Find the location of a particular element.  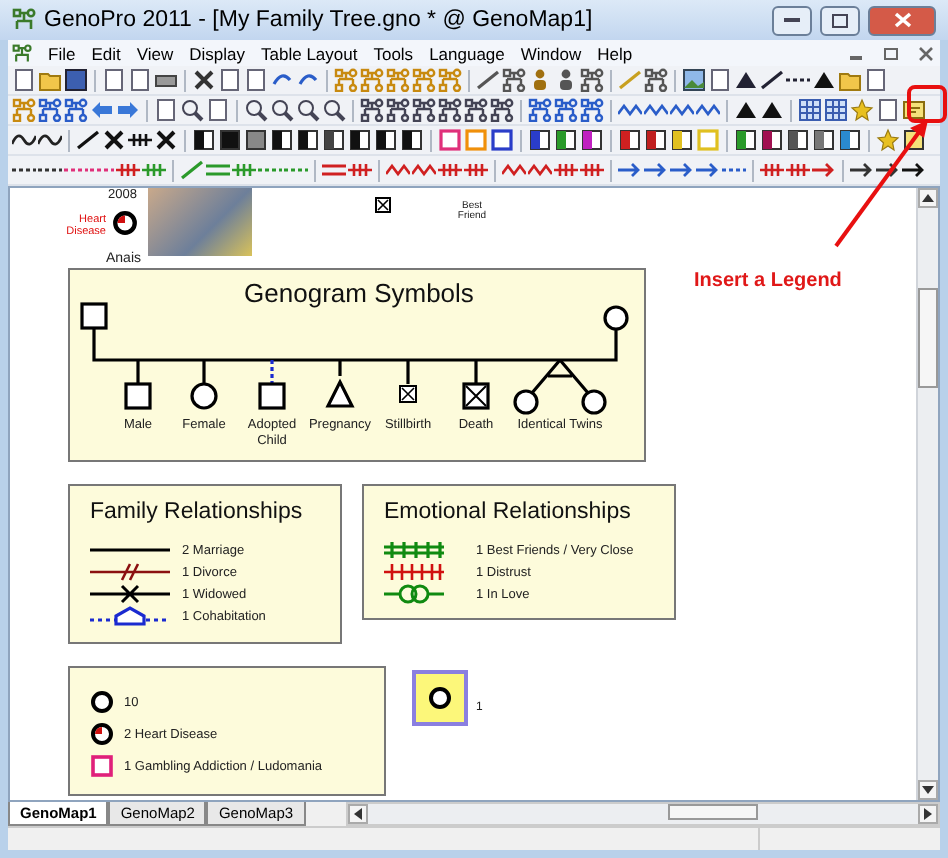

scrollbar-thumb is located at coordinates (928, 338).